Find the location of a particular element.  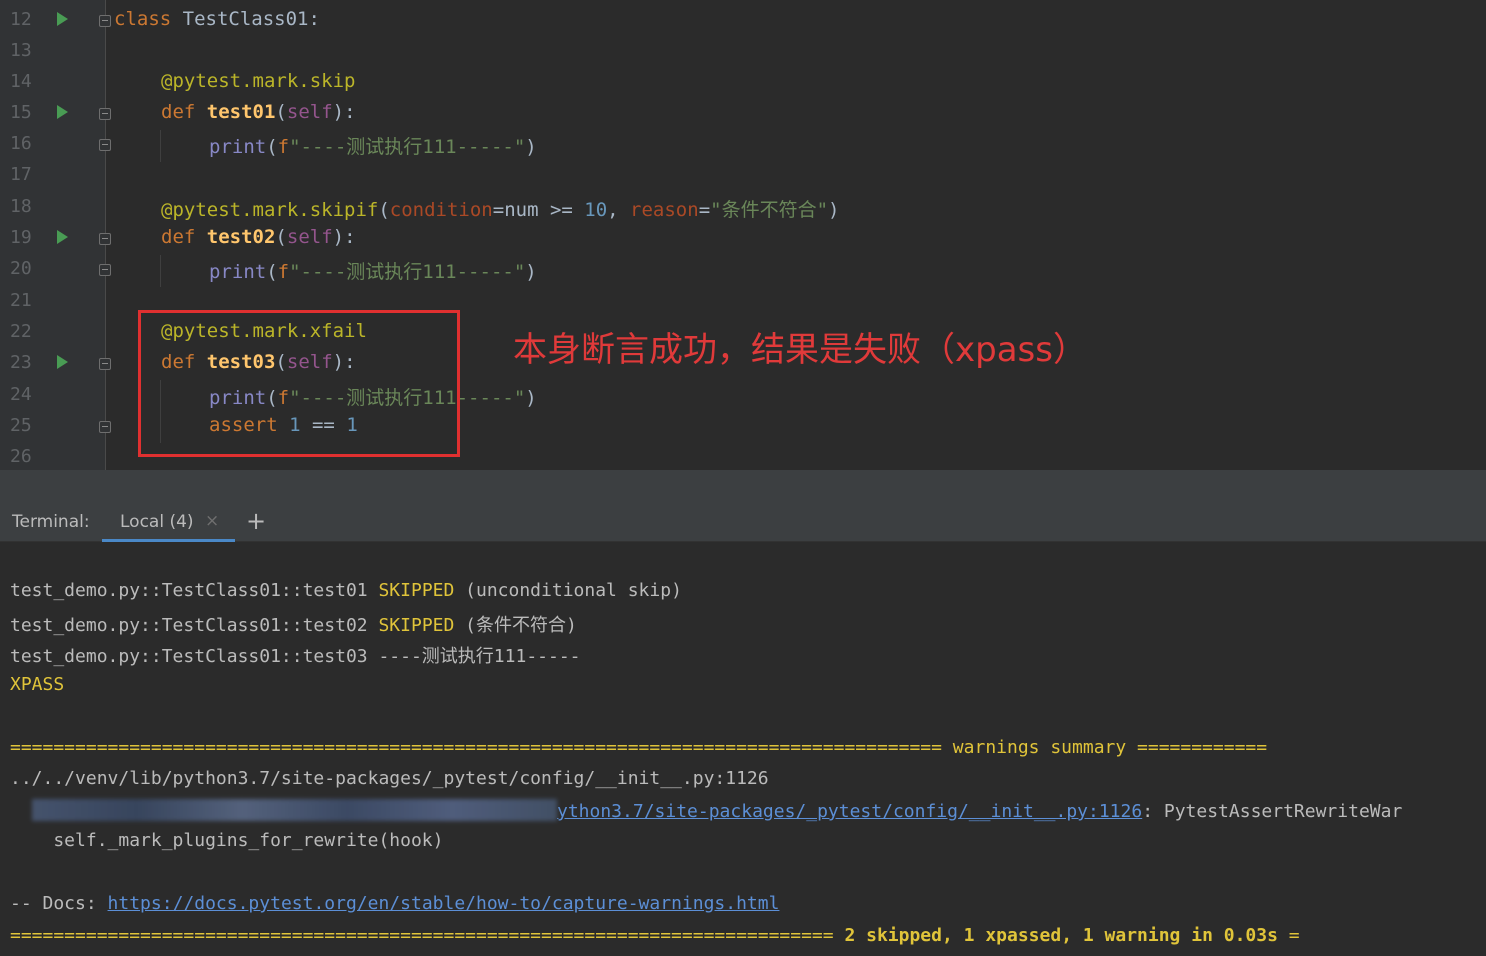

terminal-toolbar: Terminal: Local (4) × + is located at coordinates (743, 522).